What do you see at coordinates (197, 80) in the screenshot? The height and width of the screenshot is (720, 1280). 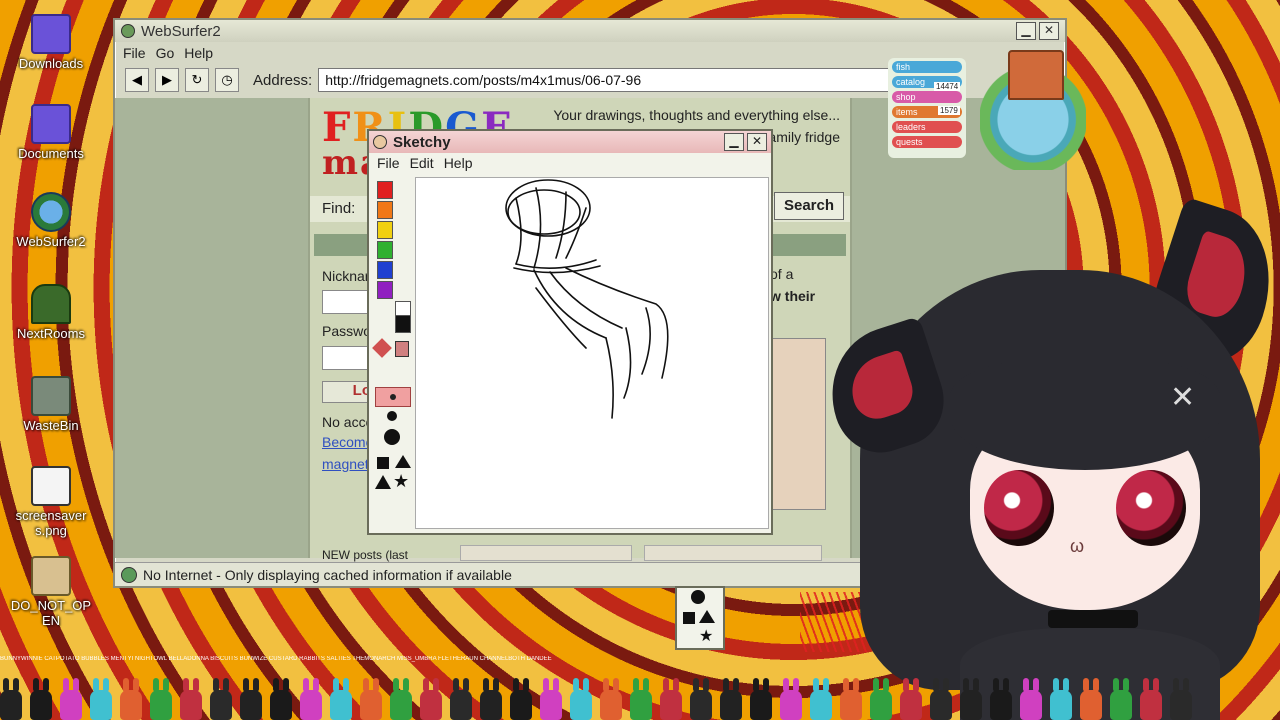 I see `refresh-icon: ↻` at bounding box center [197, 80].